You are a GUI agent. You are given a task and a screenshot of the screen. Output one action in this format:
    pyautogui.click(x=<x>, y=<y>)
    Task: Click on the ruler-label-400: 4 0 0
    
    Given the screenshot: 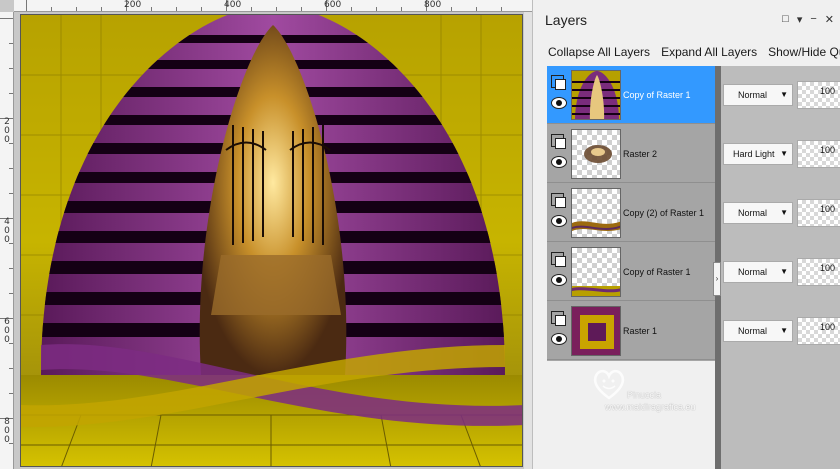 What is the action you would take?
    pyautogui.click(x=7, y=231)
    